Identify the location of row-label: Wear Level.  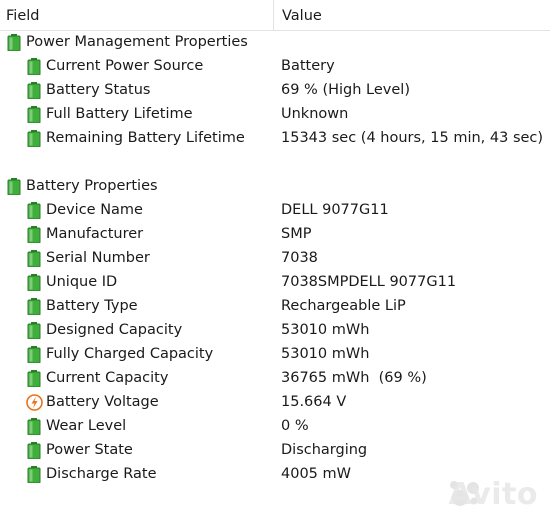
(86, 426).